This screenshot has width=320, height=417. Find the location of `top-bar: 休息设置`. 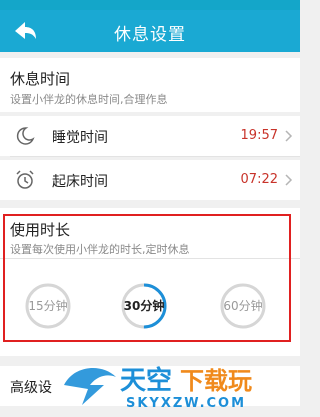

top-bar: 休息设置 is located at coordinates (150, 31).